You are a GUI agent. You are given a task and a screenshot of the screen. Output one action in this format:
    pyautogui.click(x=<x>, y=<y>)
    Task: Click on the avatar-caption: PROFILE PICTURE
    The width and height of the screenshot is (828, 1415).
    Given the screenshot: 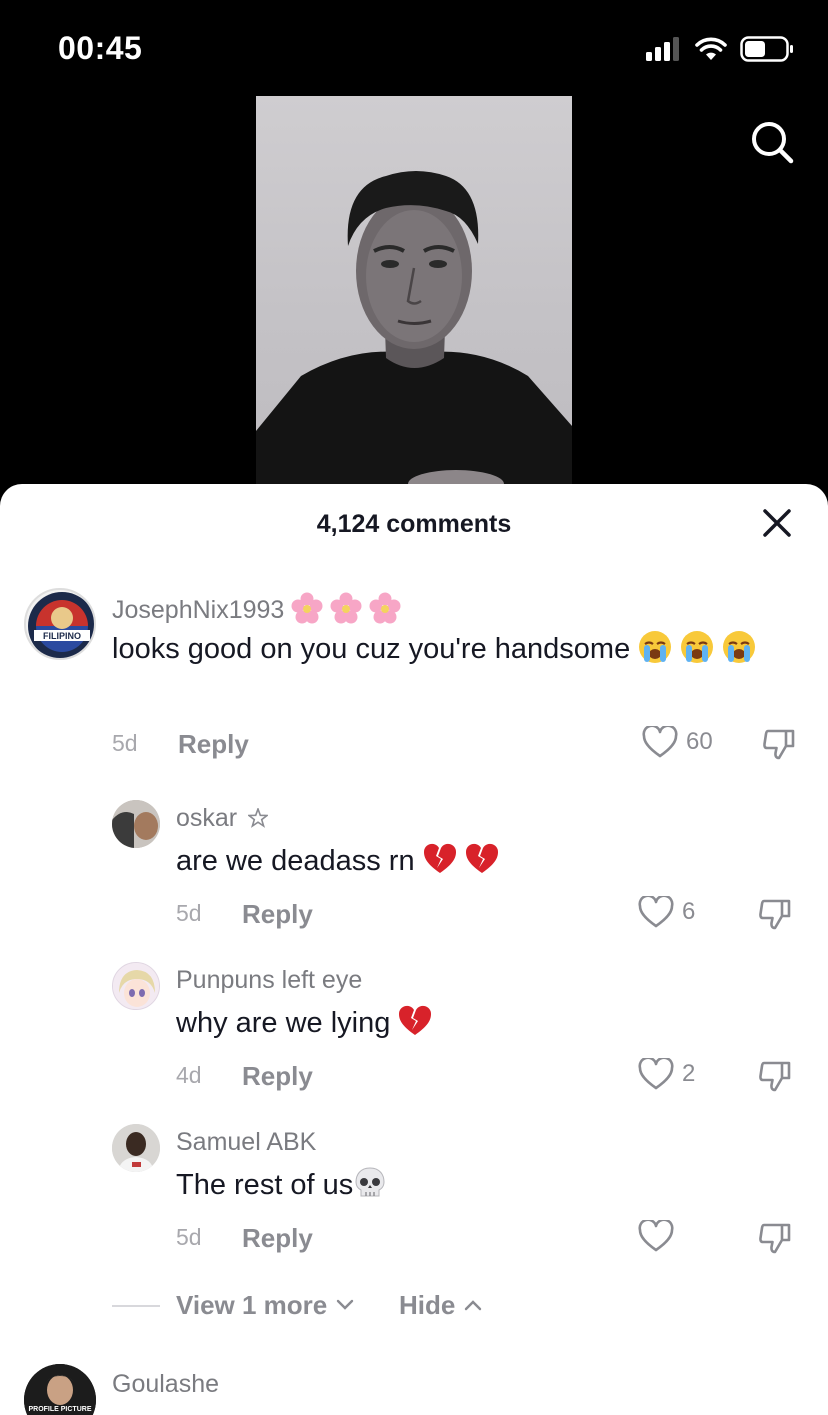 What is the action you would take?
    pyautogui.click(x=59, y=1409)
    